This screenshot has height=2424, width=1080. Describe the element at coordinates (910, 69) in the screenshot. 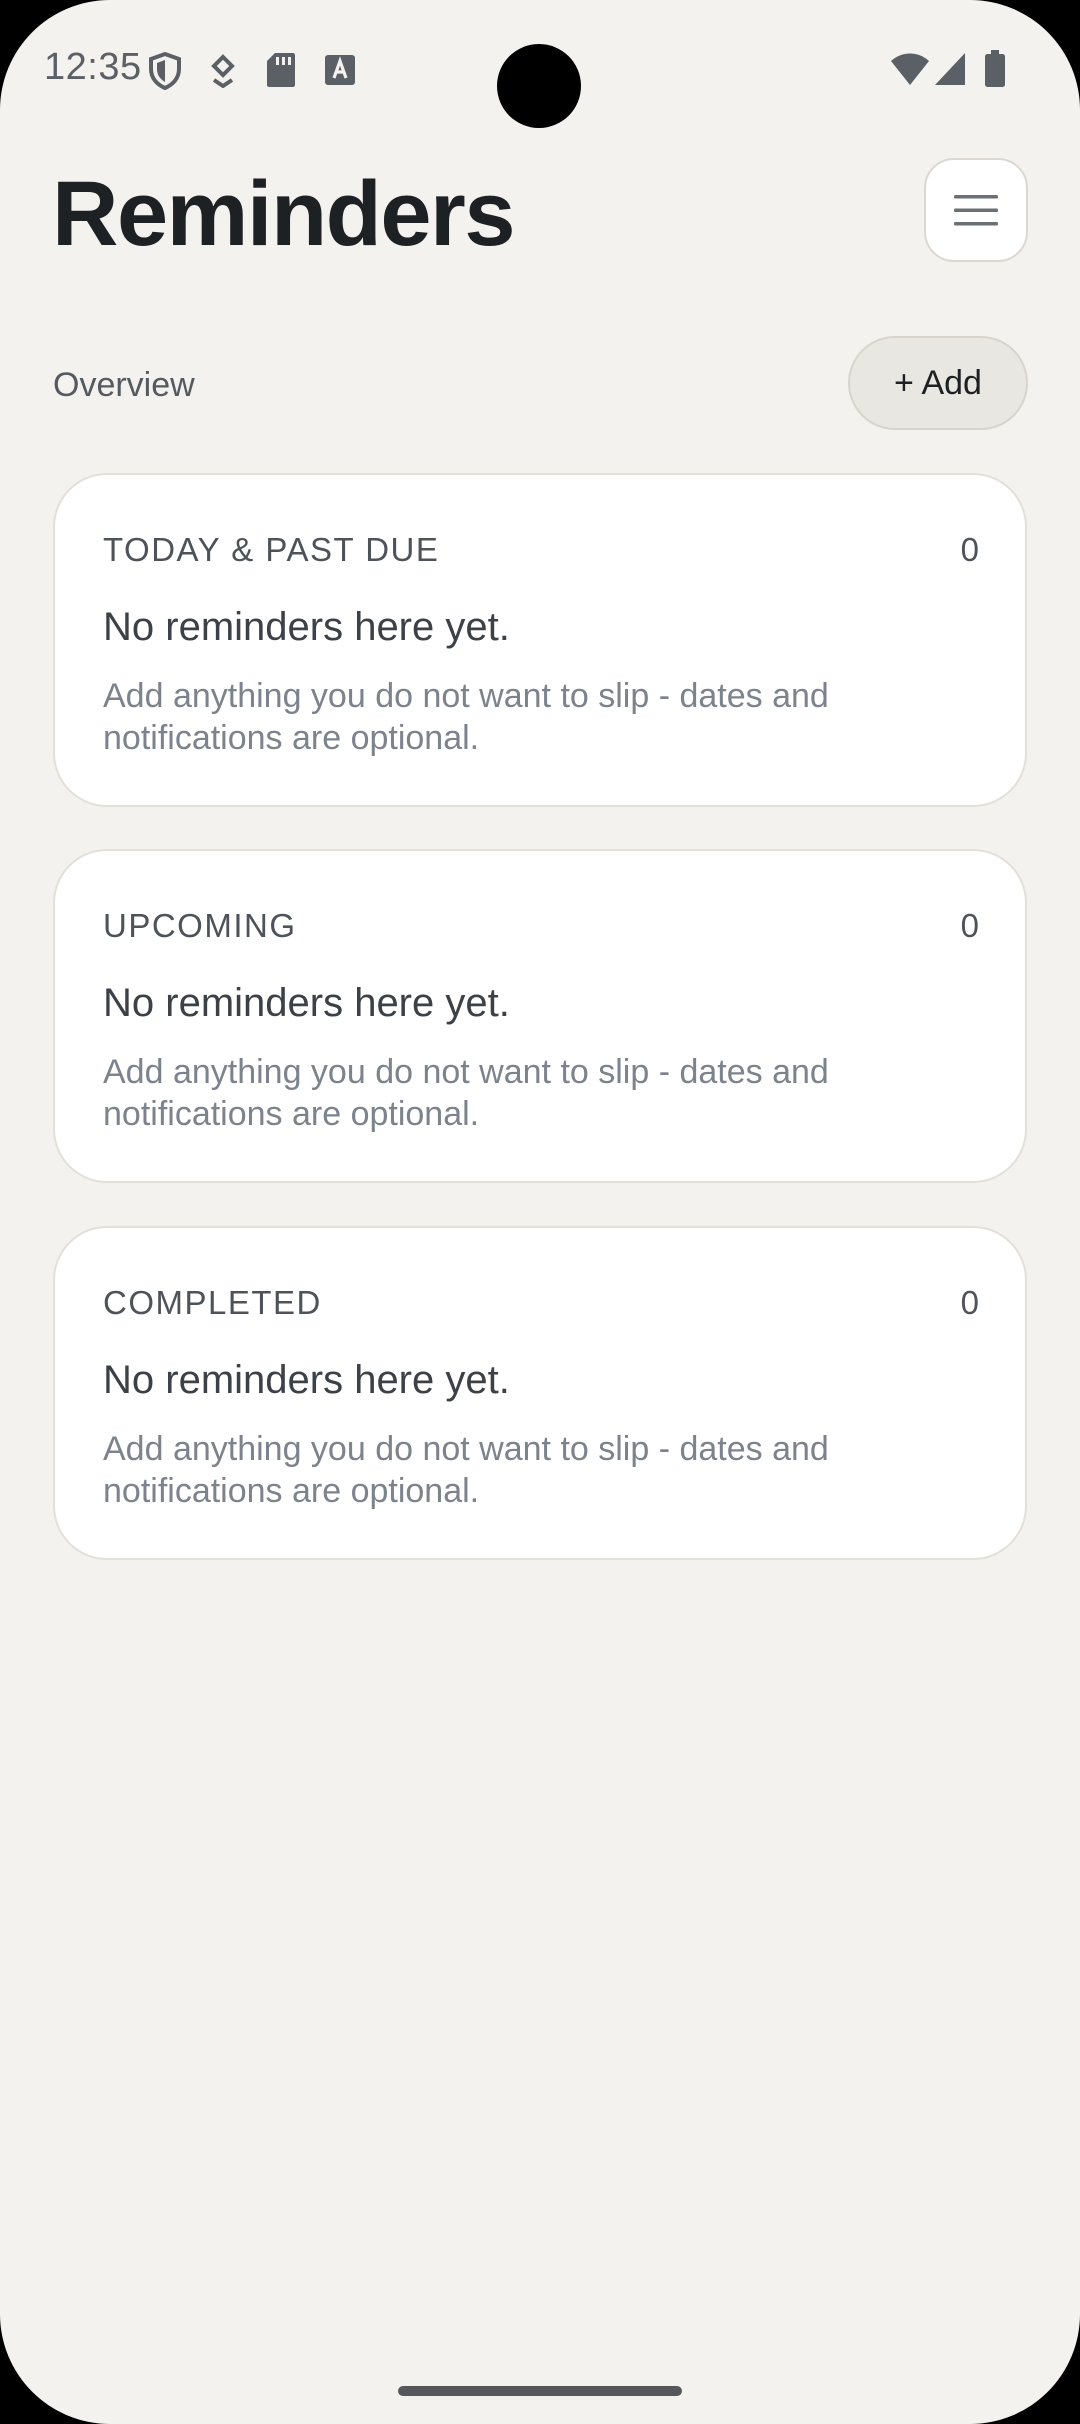

I see `wifi-icon` at that location.